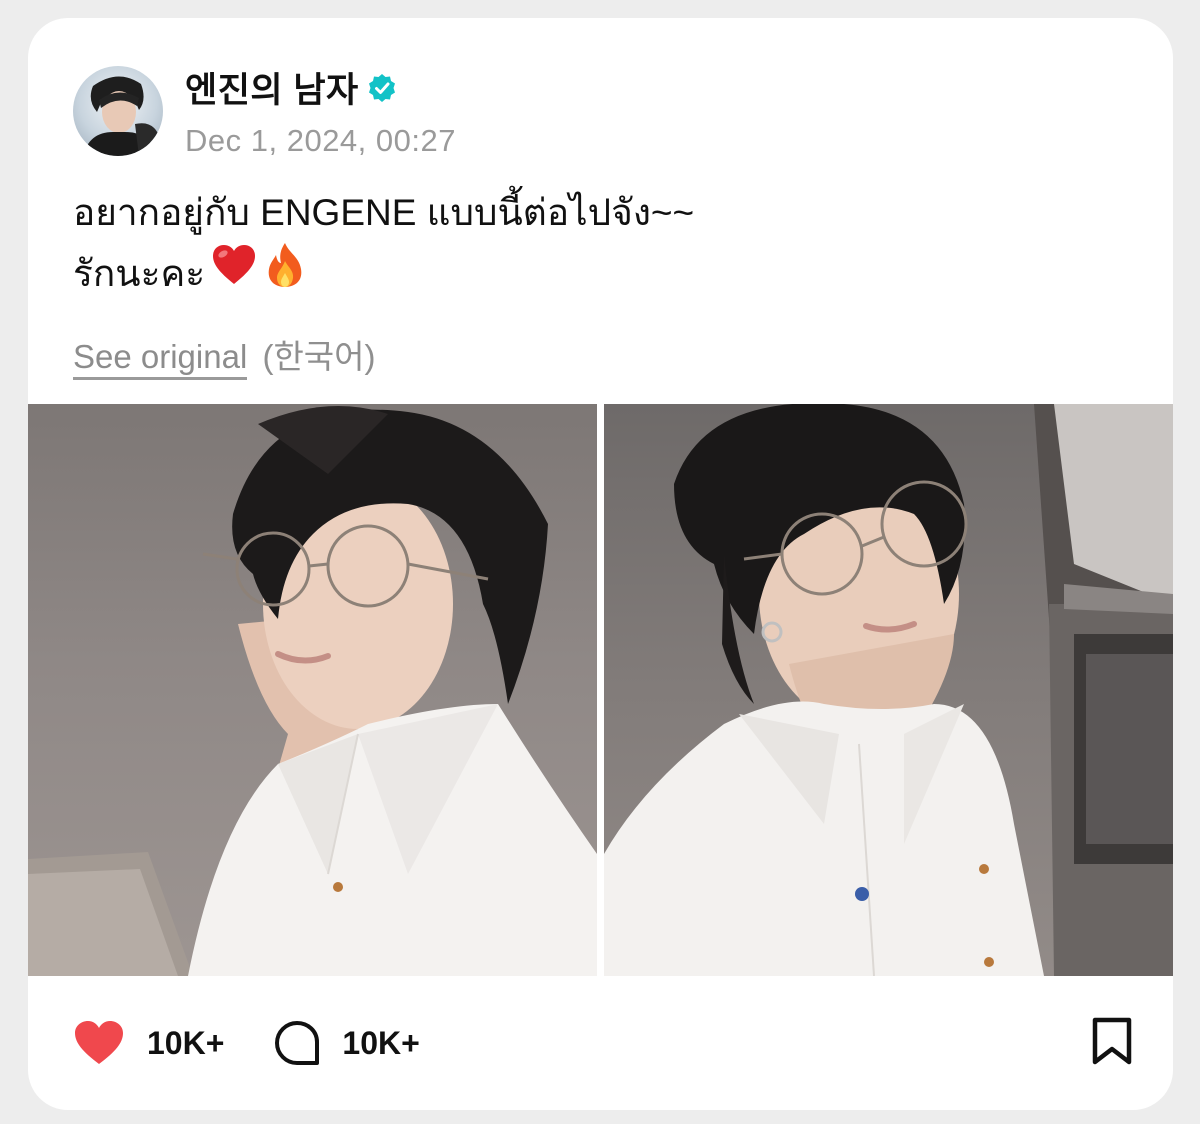 Image resolution: width=1200 pixels, height=1124 pixels. I want to click on heart-icon, so click(99, 1043).